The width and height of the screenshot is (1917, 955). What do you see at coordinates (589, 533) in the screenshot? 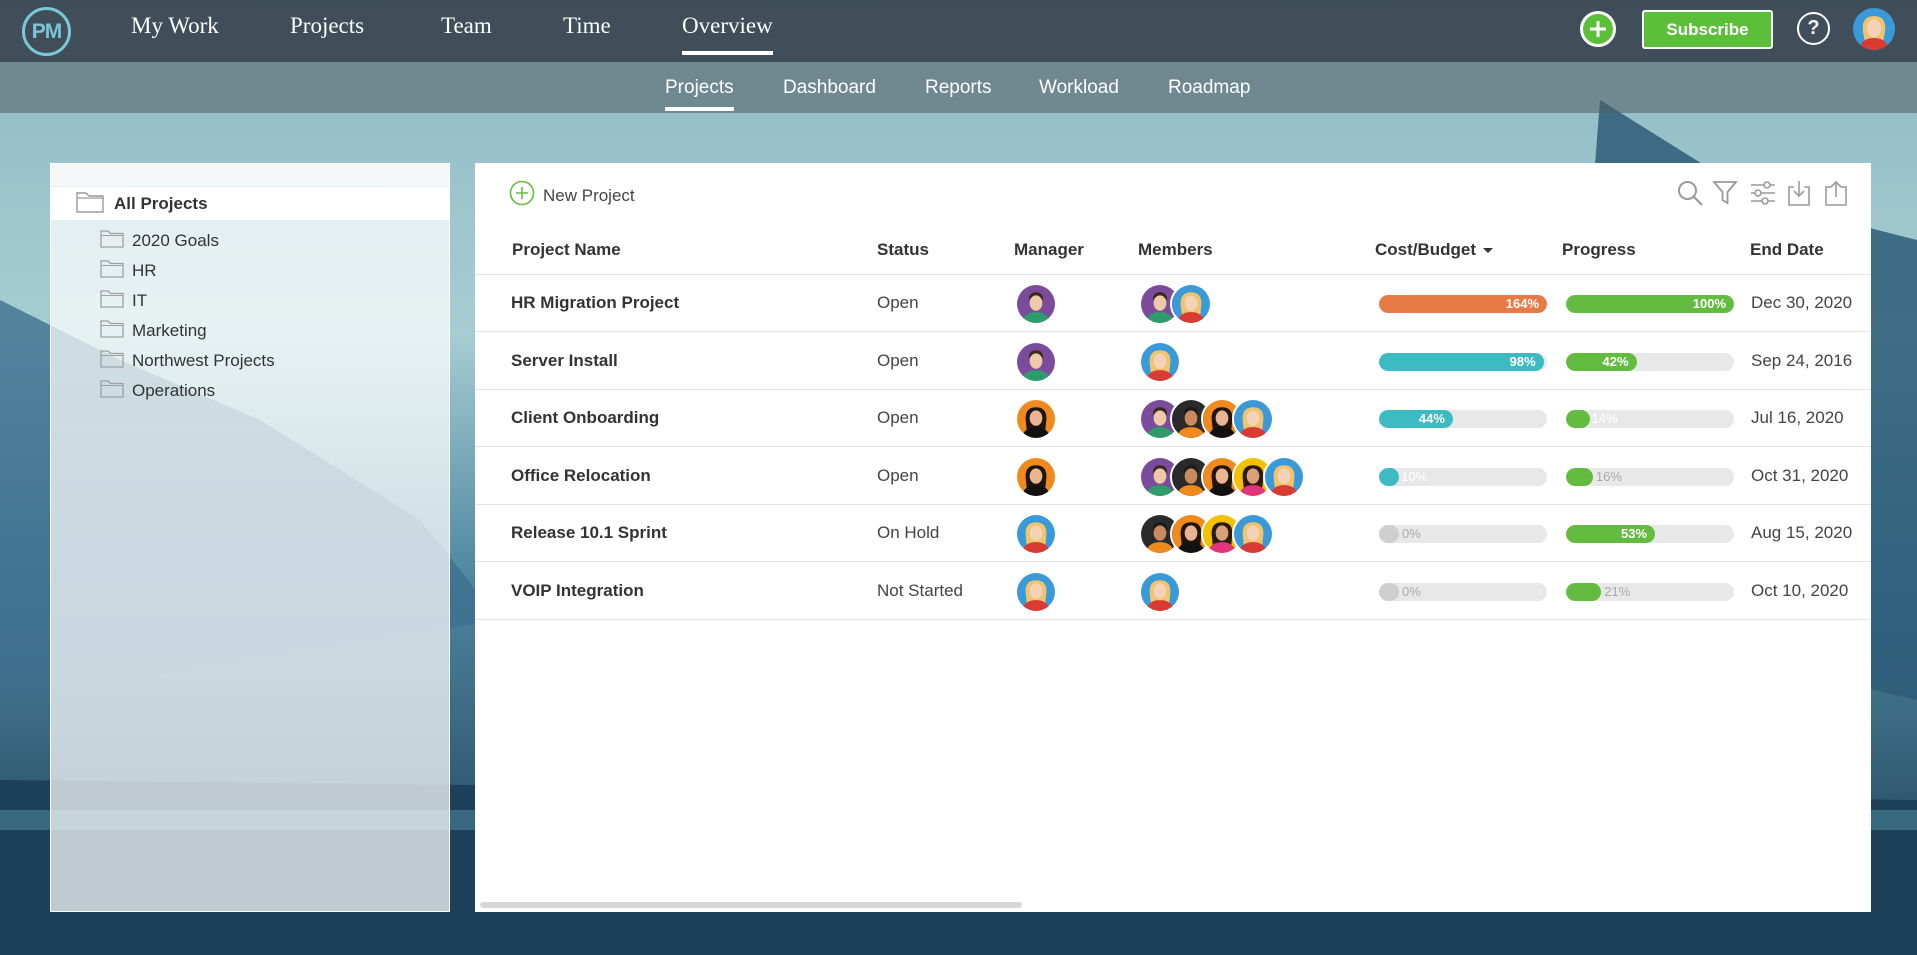
I see `project-name-cell: Release 10.1 Sprint` at bounding box center [589, 533].